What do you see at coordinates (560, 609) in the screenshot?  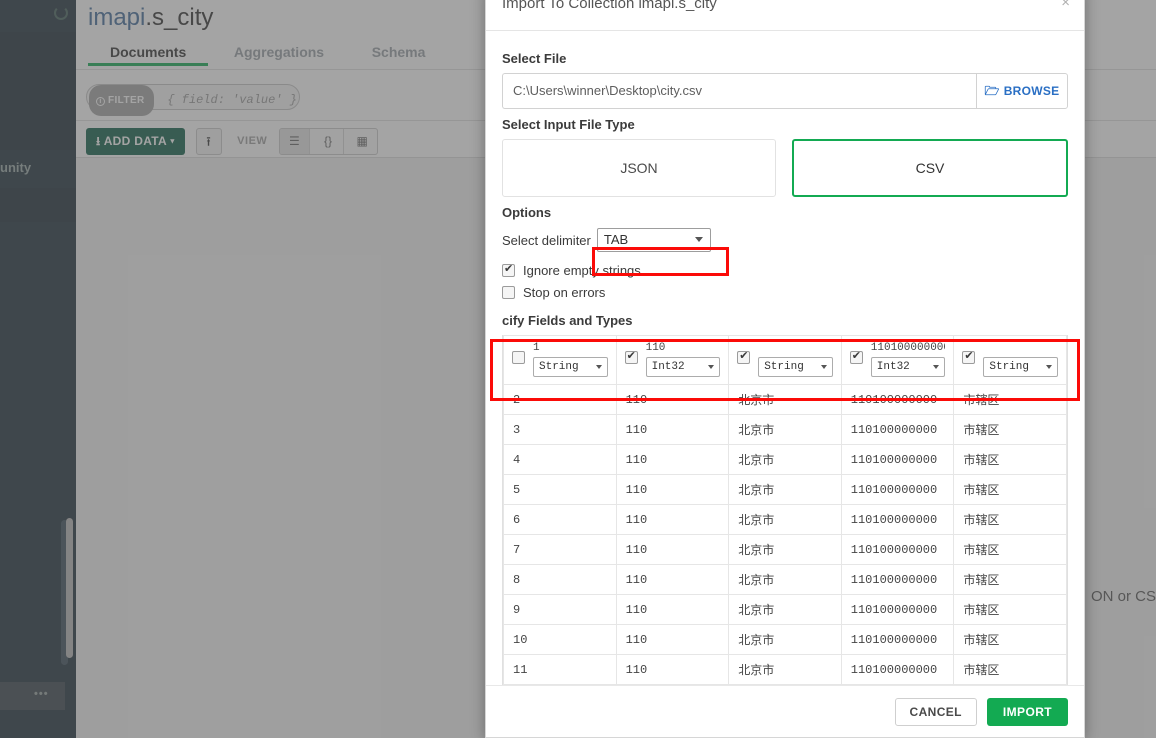 I see `table-cell: 9` at bounding box center [560, 609].